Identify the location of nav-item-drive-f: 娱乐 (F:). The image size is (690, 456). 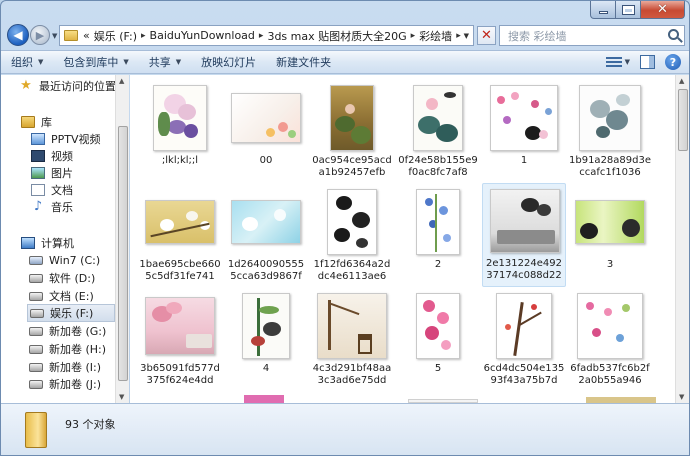
(71, 313).